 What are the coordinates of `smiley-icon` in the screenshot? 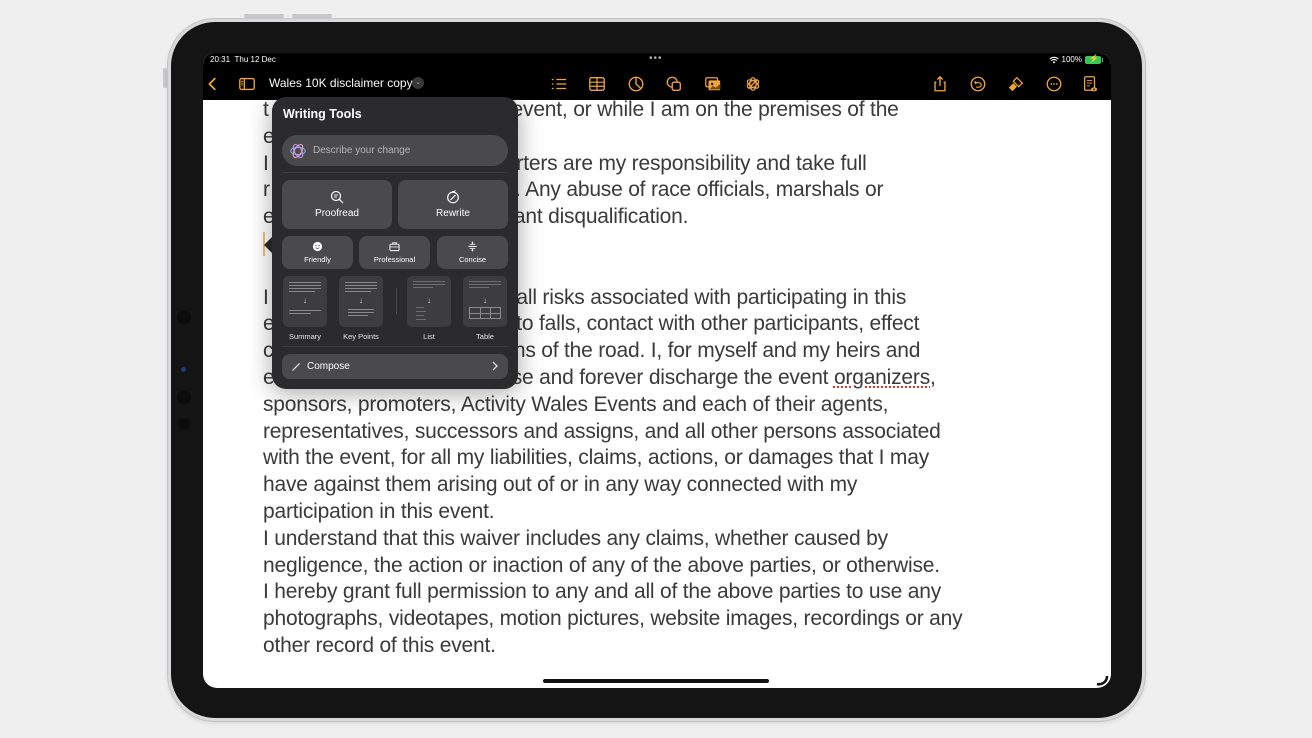 It's located at (317, 246).